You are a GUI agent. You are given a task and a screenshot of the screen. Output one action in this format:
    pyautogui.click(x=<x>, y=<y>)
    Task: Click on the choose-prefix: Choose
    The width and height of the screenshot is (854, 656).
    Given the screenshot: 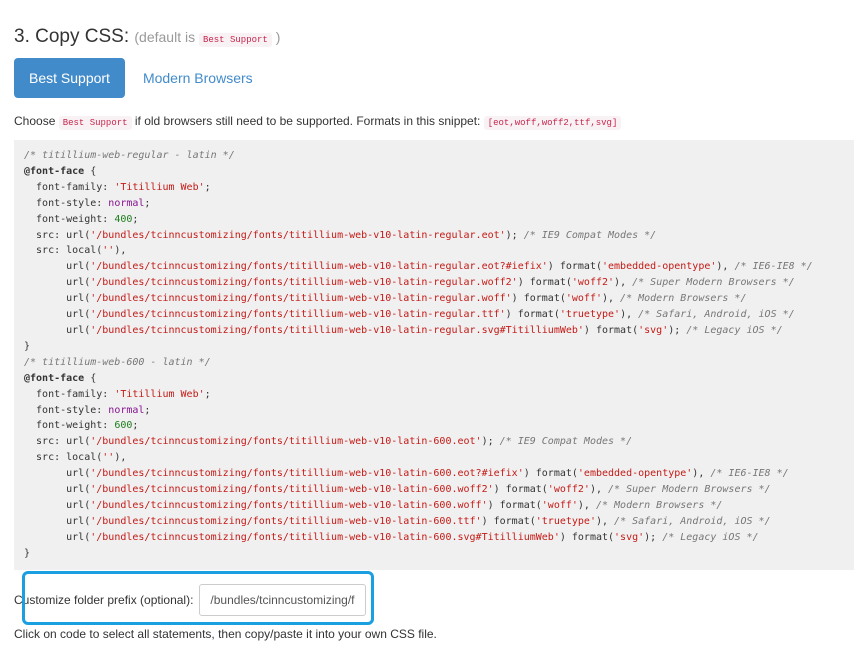 What is the action you would take?
    pyautogui.click(x=35, y=121)
    